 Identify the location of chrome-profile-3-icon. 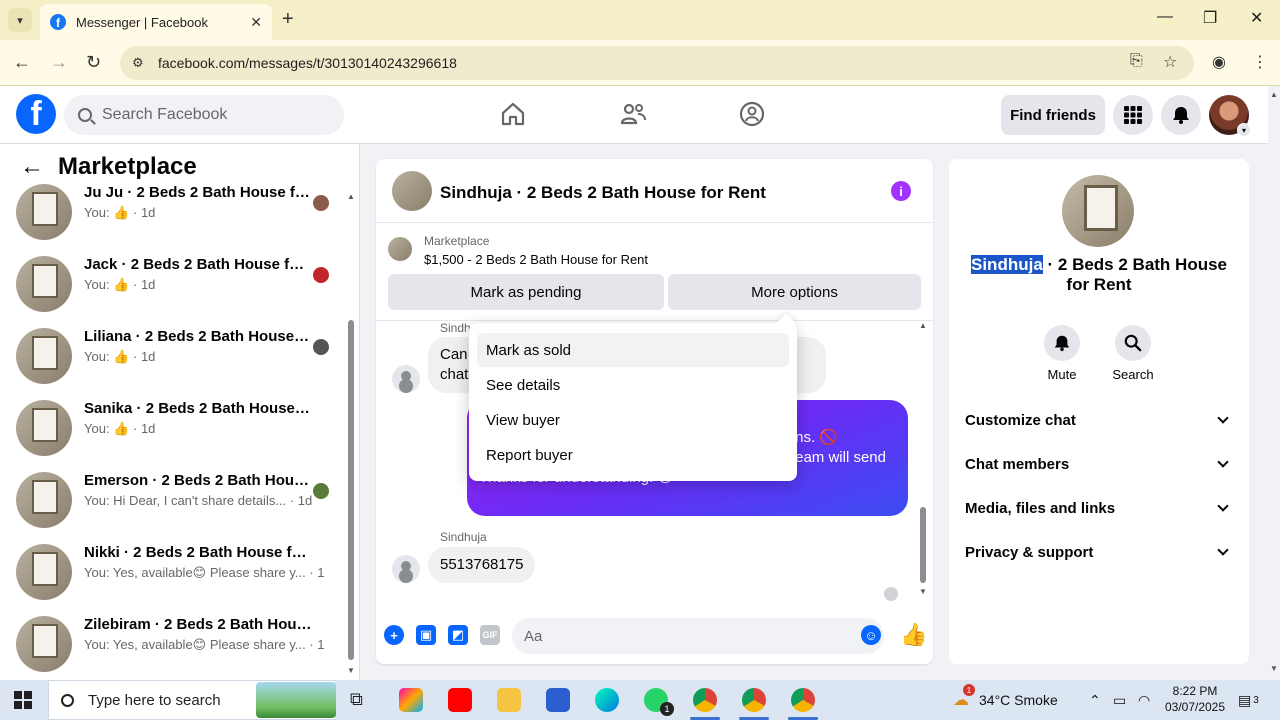
(803, 700).